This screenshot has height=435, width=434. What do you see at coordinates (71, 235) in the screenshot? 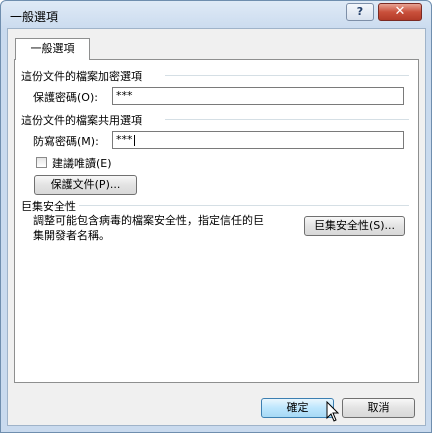
I see `macro-description-line2: 集開發者名稱。` at bounding box center [71, 235].